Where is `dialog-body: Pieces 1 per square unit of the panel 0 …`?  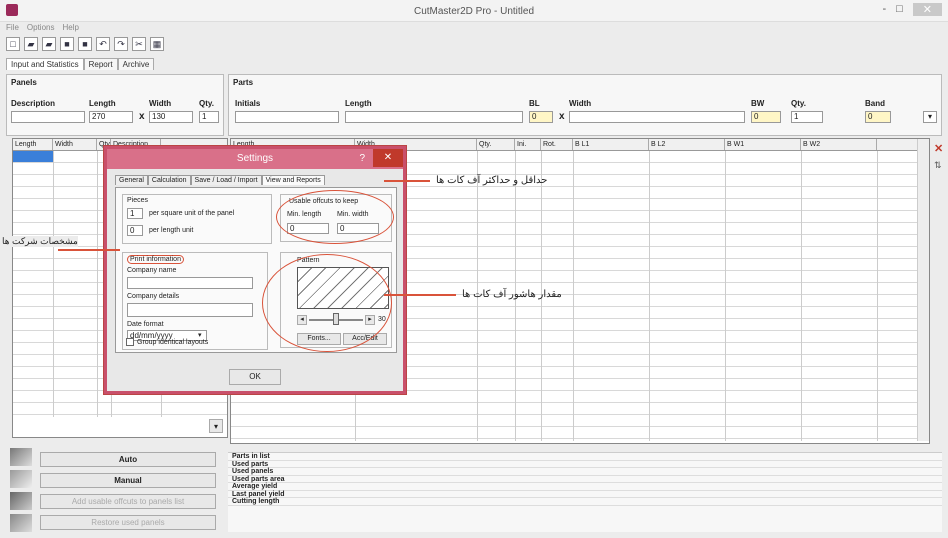 dialog-body: Pieces 1 per square unit of the panel 0 … is located at coordinates (256, 270).